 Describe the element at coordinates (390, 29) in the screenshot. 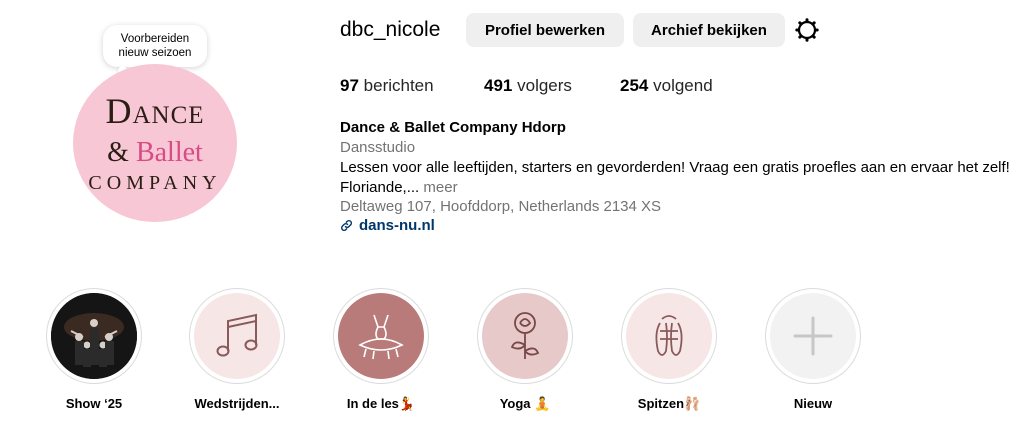

I see `username: dbc_nicole` at that location.